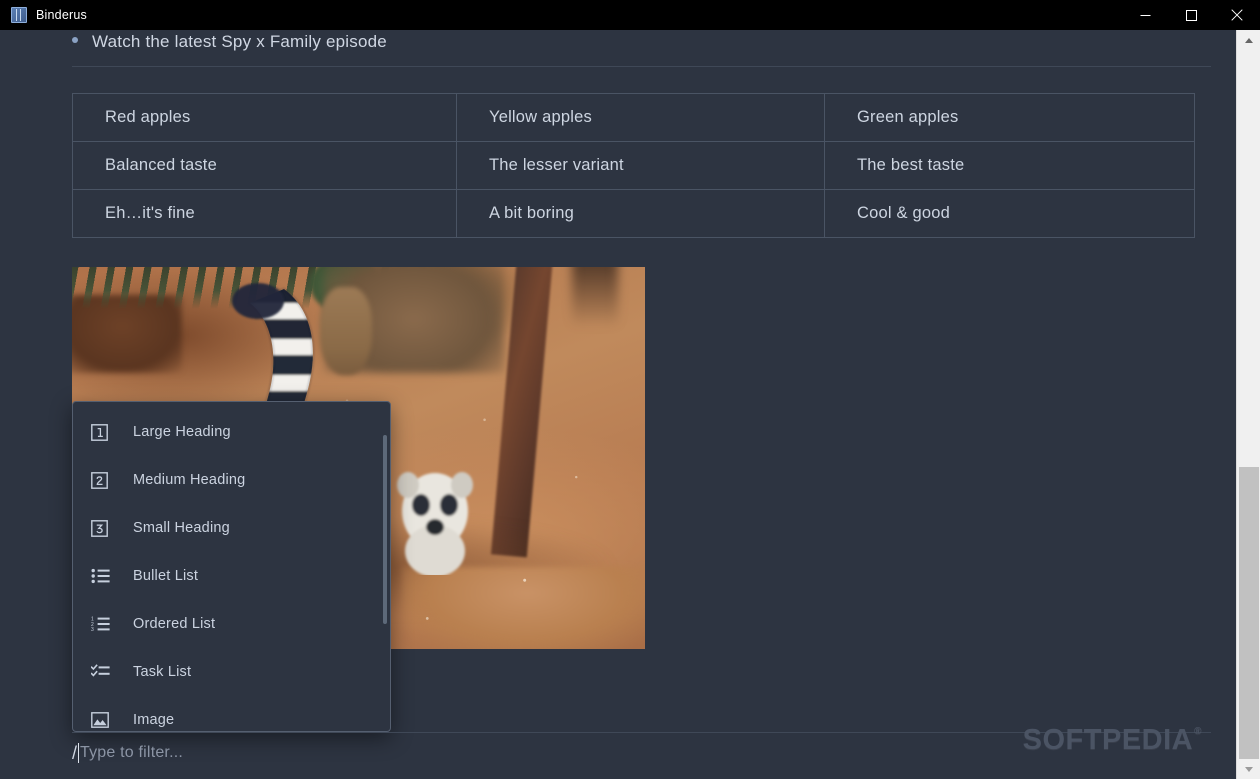 The image size is (1260, 779). Describe the element at coordinates (174, 624) in the screenshot. I see `menu-item-label: Ordered List` at that location.